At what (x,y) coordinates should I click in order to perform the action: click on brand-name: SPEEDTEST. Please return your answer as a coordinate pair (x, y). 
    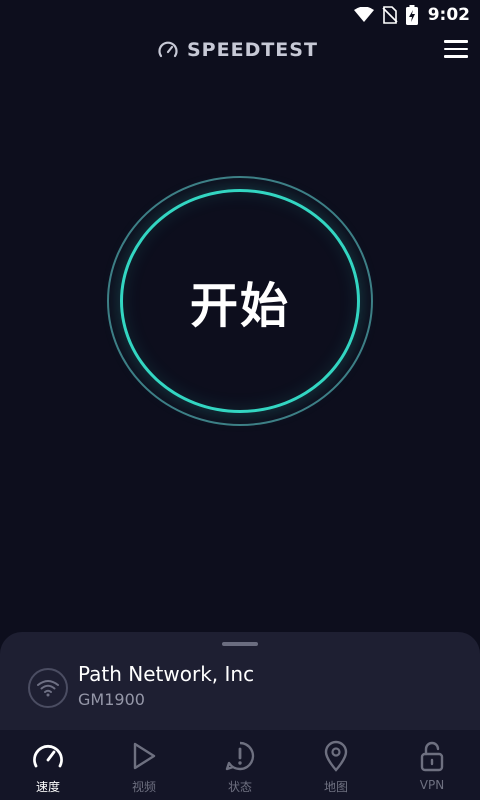
    Looking at the image, I should click on (252, 50).